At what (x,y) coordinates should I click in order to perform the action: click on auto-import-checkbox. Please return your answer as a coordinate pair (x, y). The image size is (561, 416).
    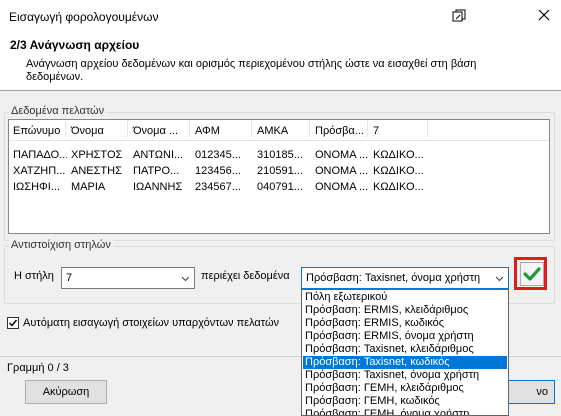
    Looking at the image, I should click on (13, 323).